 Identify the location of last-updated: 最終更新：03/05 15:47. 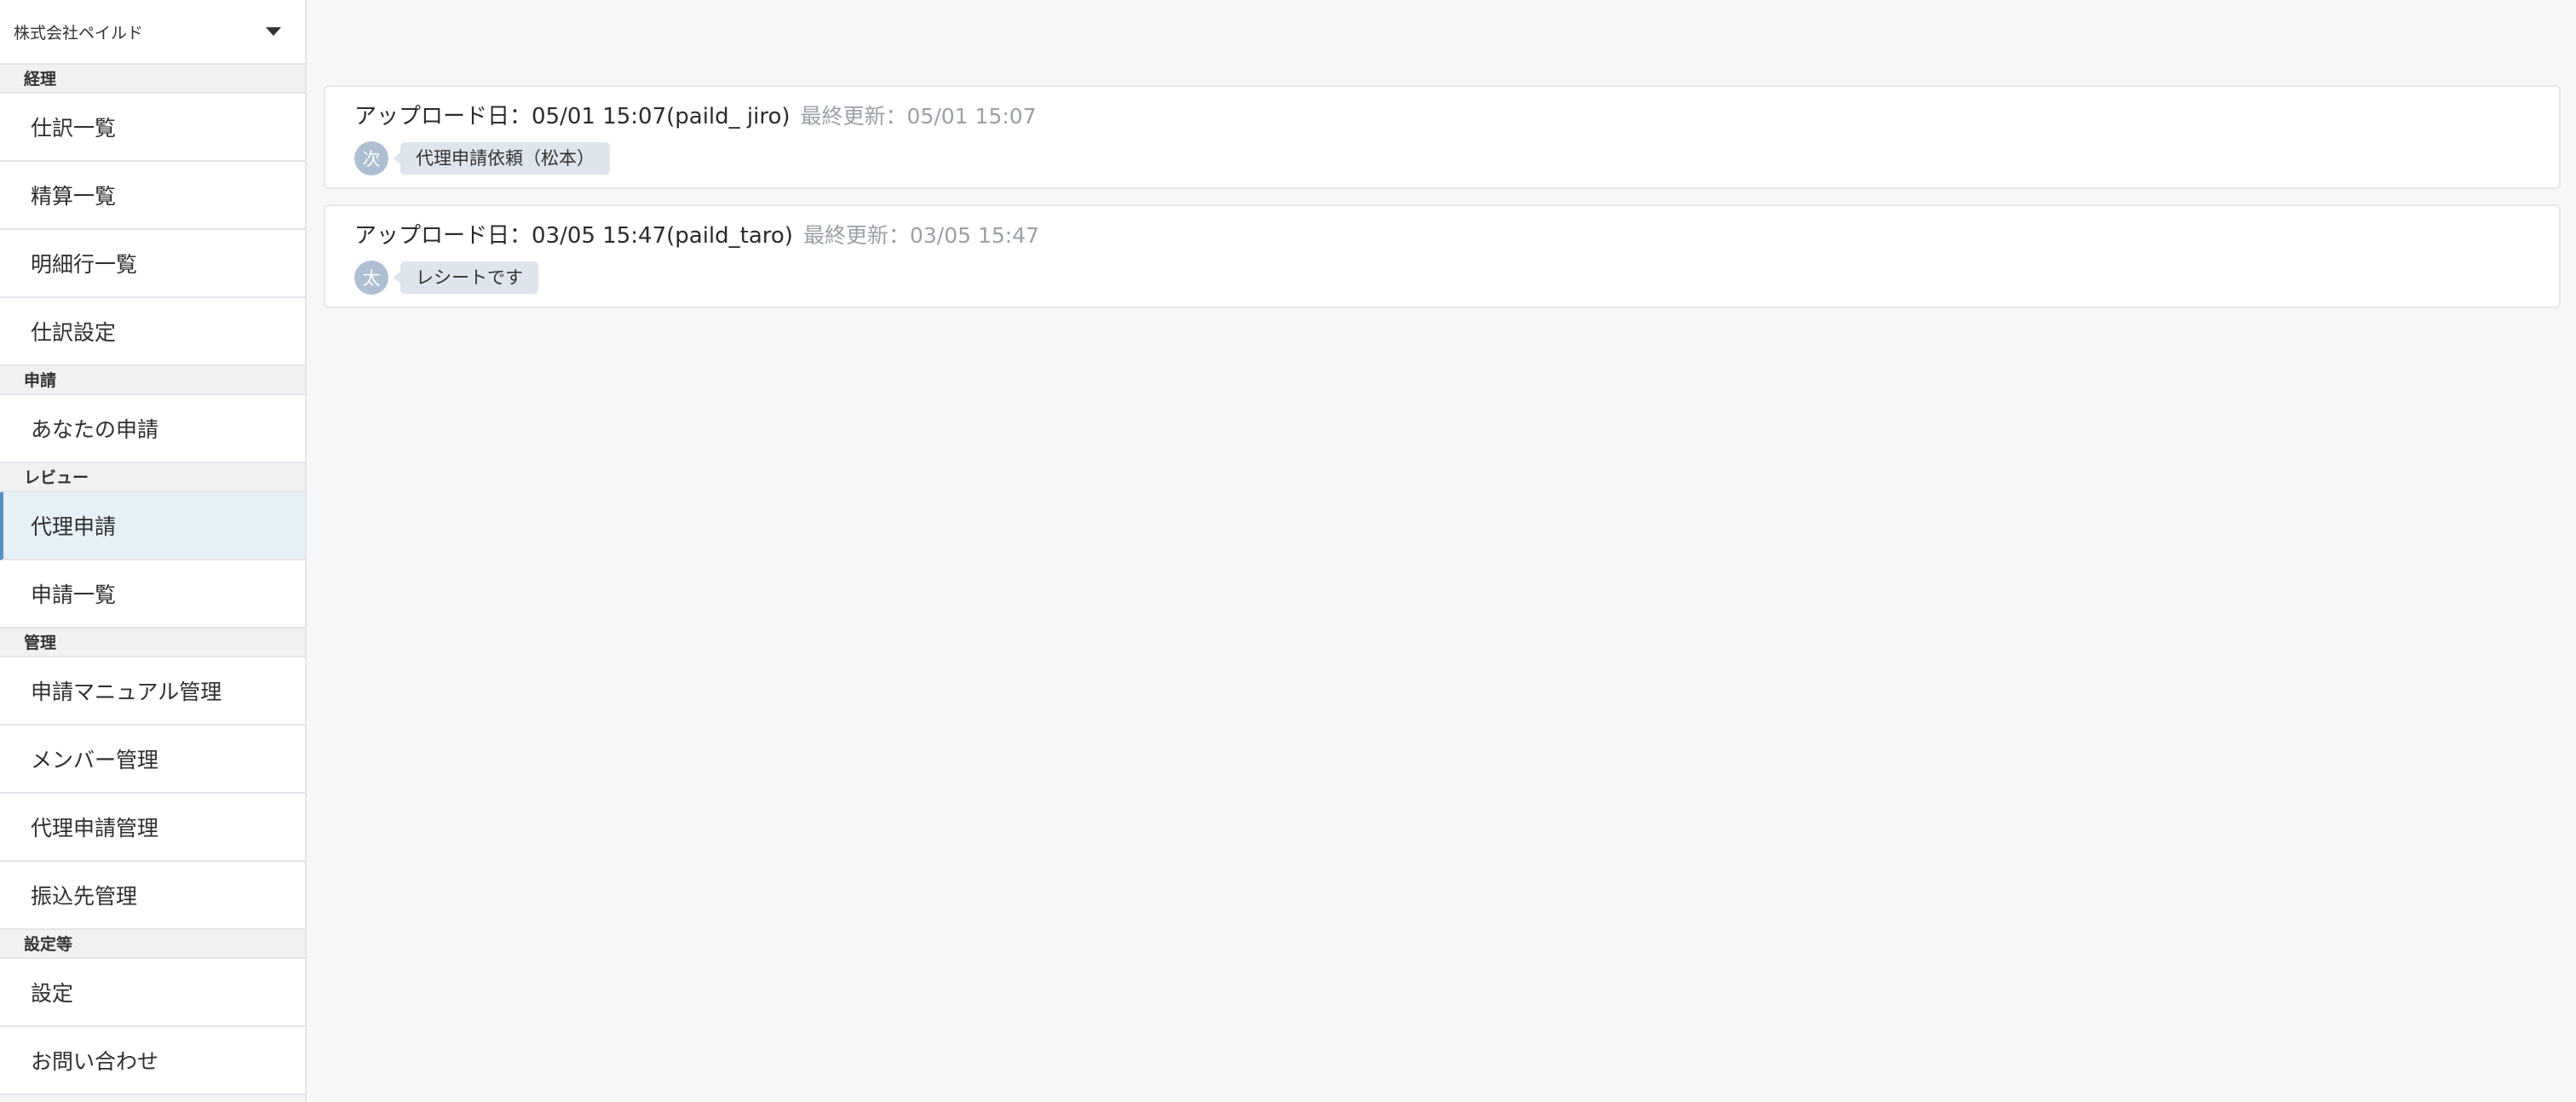
(921, 235).